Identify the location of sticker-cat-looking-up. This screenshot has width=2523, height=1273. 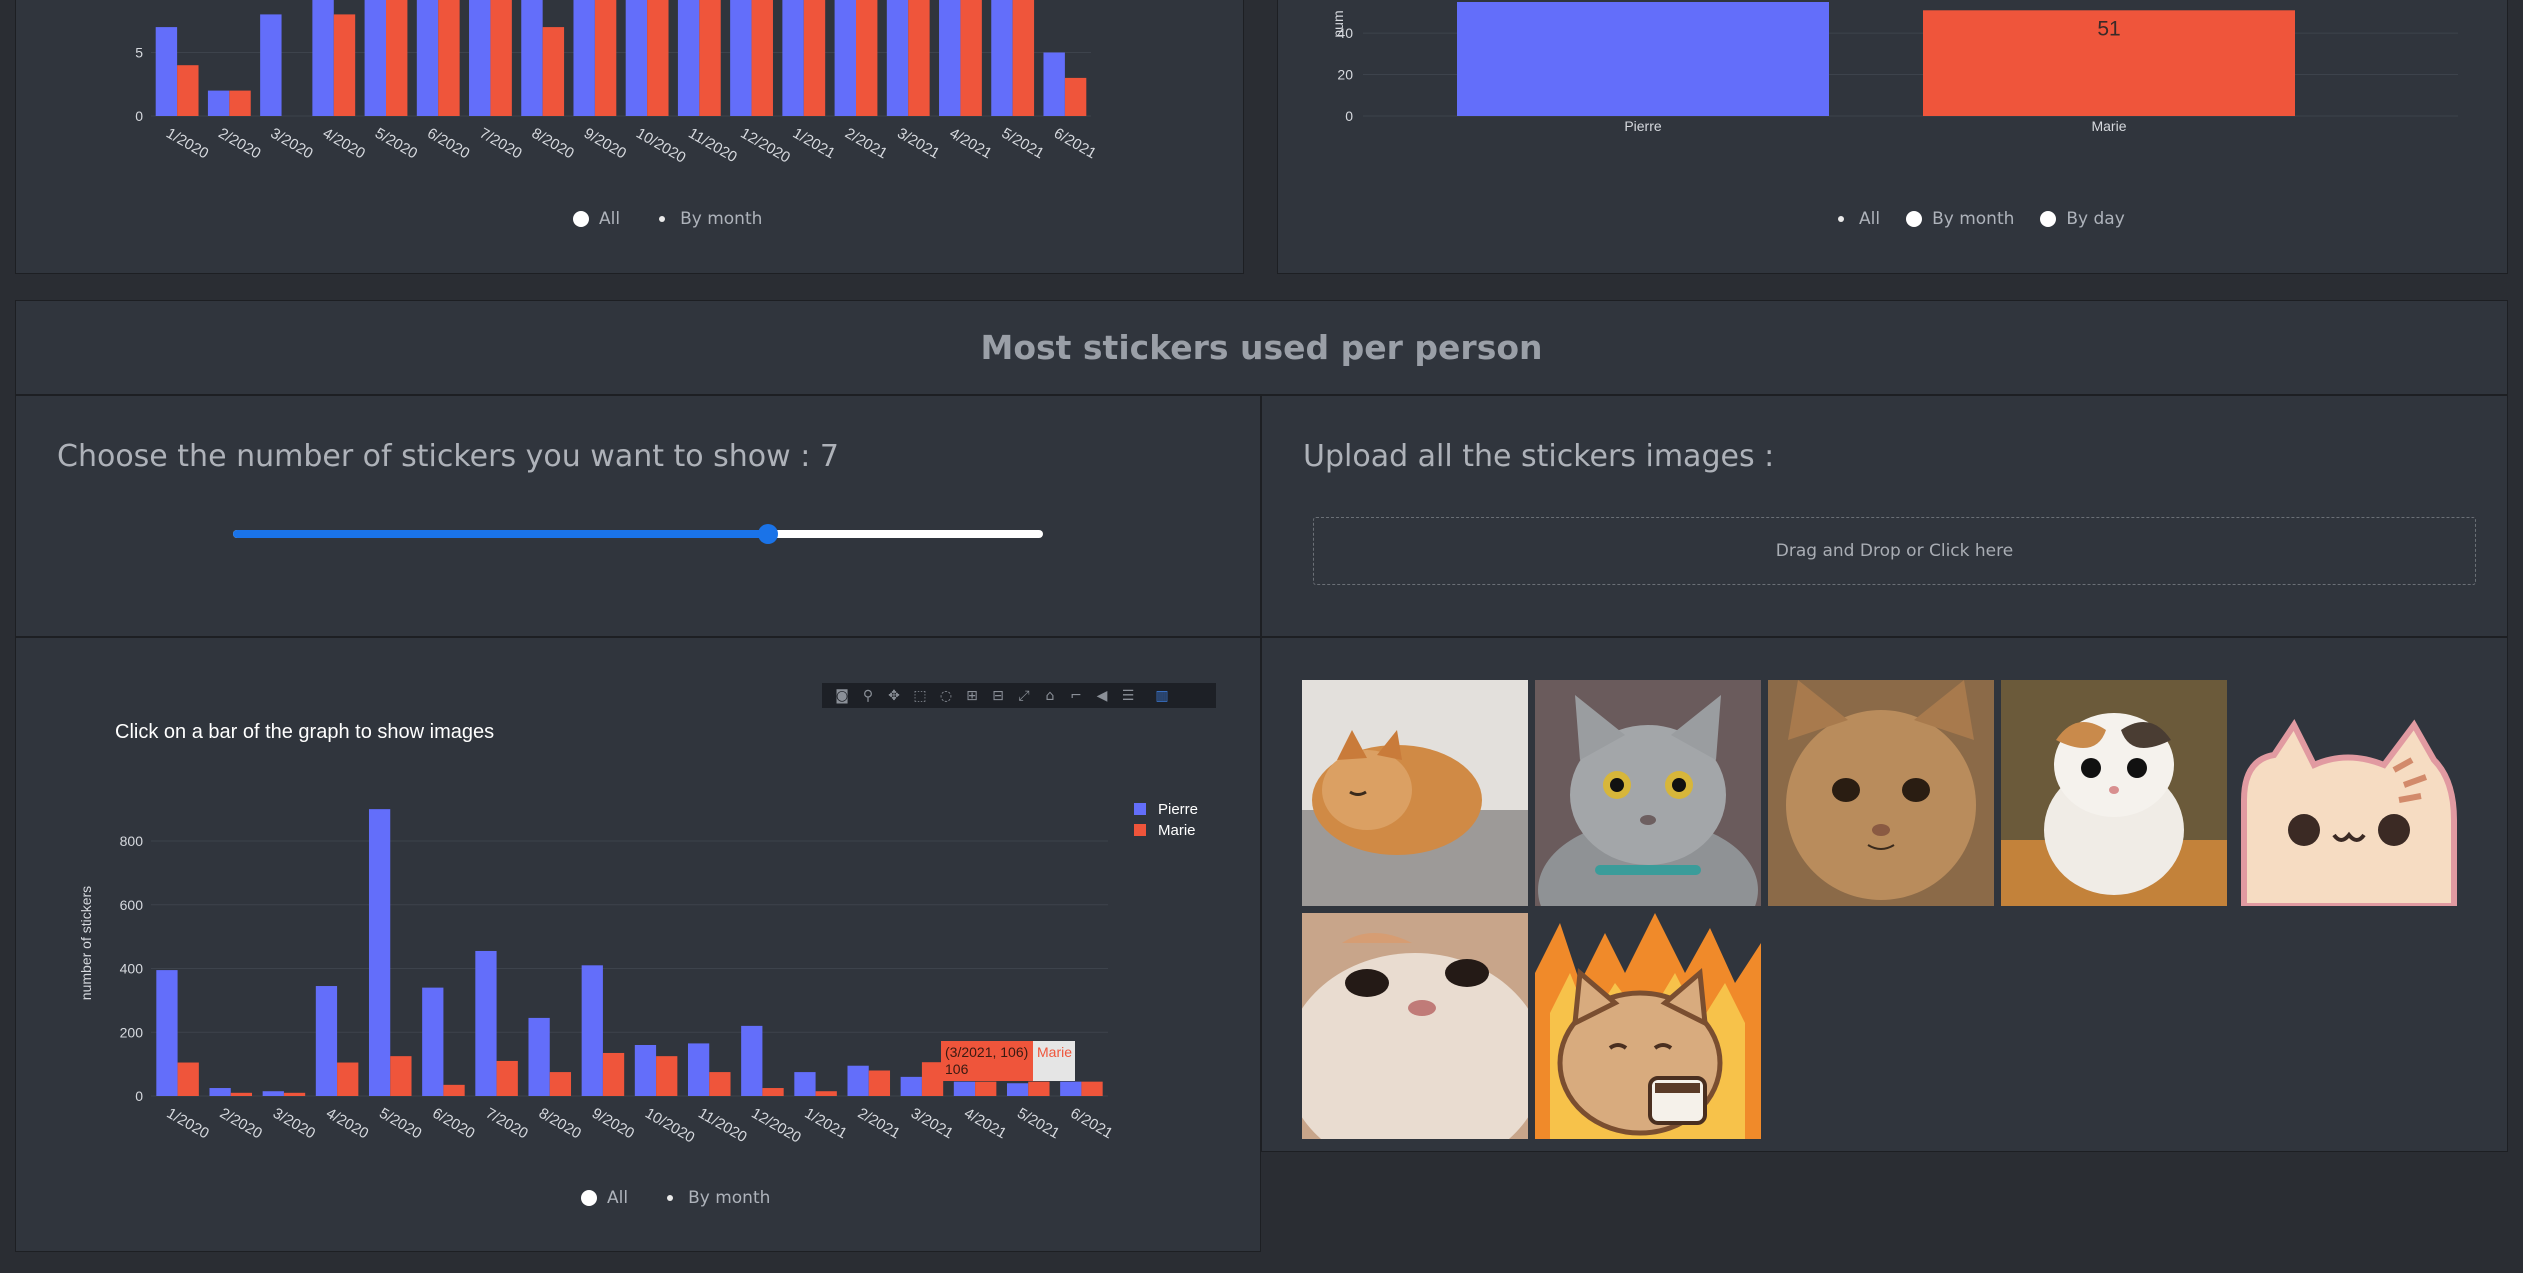
(1415, 1026).